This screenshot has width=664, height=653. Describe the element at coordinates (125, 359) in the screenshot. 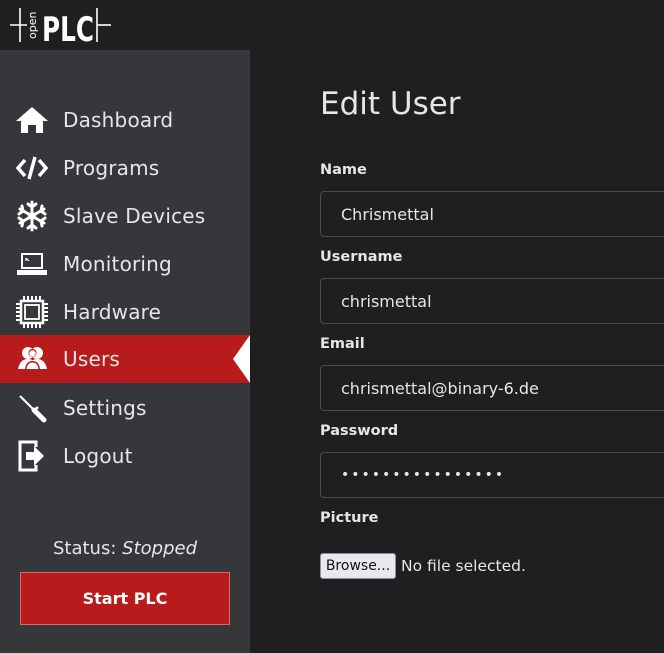

I see `sidebar-item-users: Users` at that location.